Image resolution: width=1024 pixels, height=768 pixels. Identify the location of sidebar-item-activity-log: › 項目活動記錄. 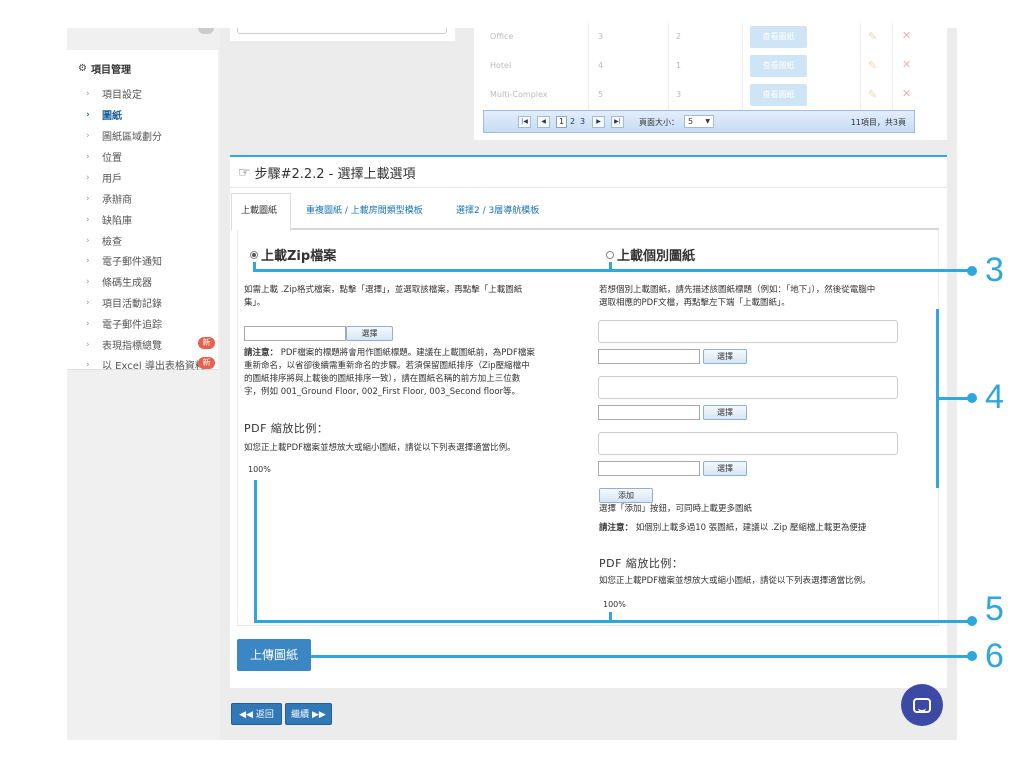
(124, 303).